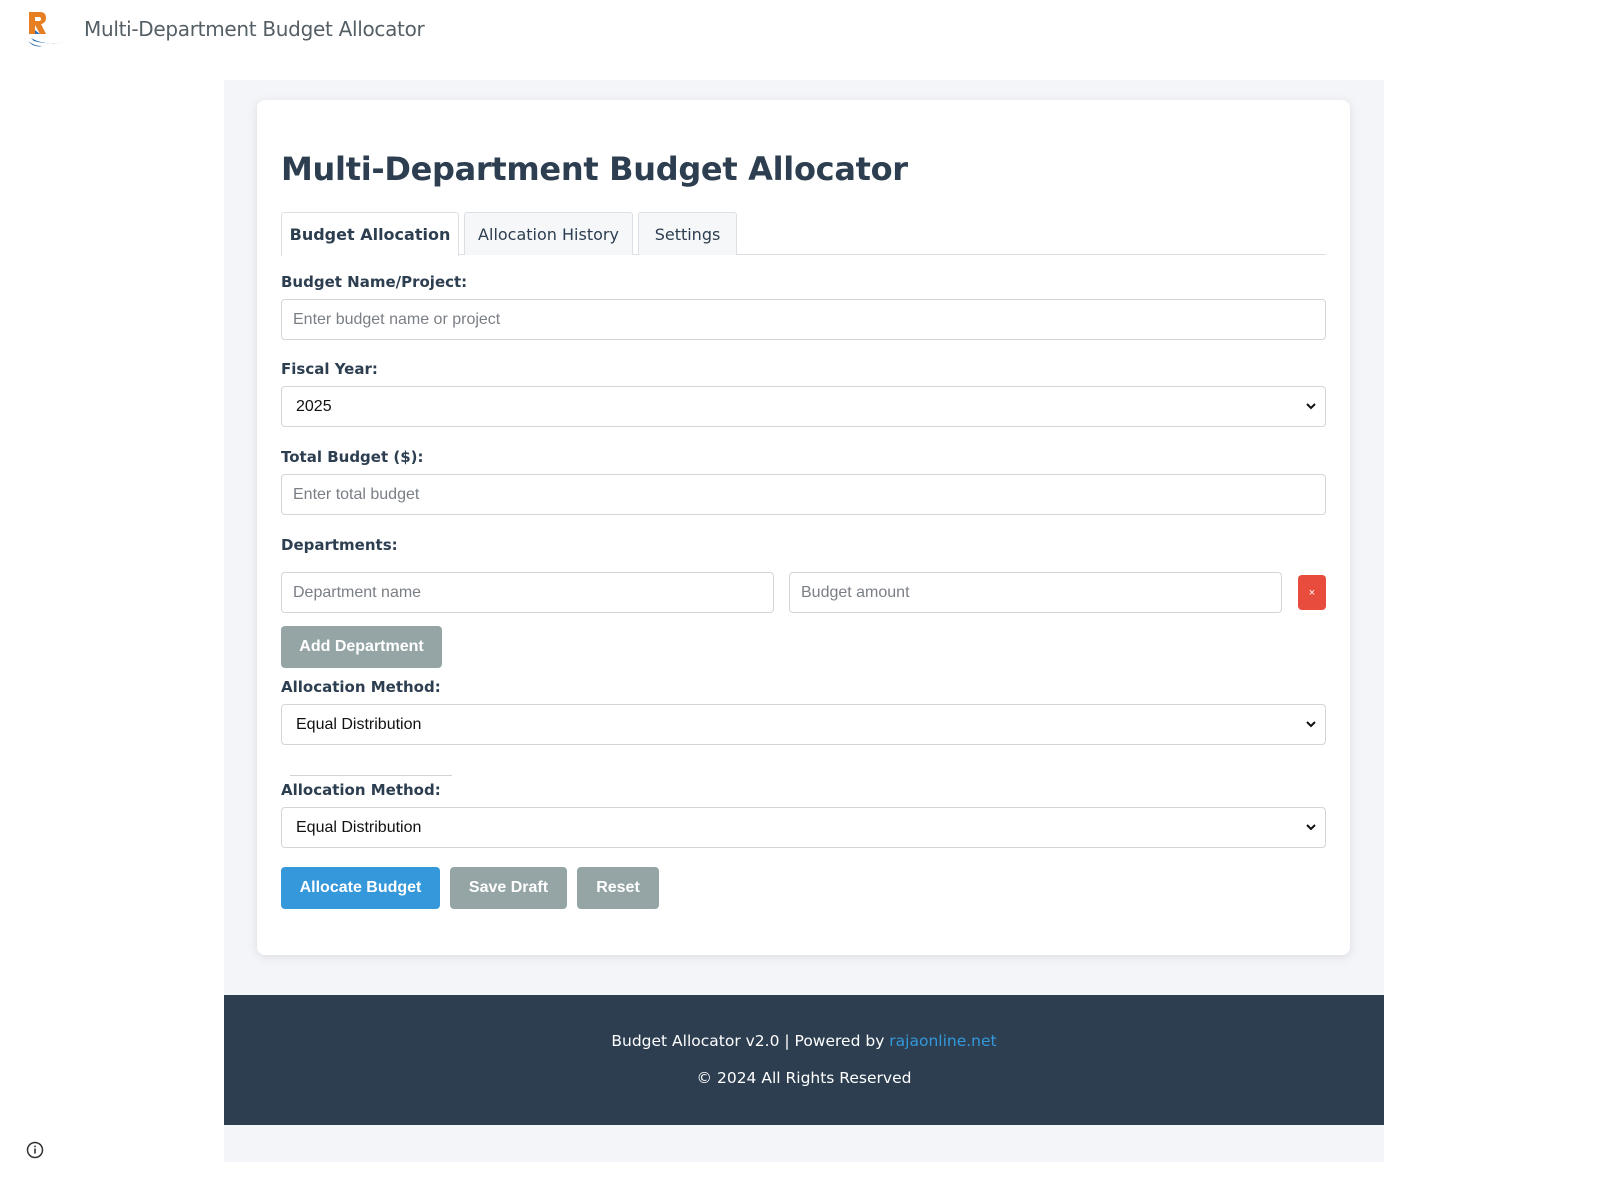  Describe the element at coordinates (35, 1150) in the screenshot. I see `info-icon` at that location.